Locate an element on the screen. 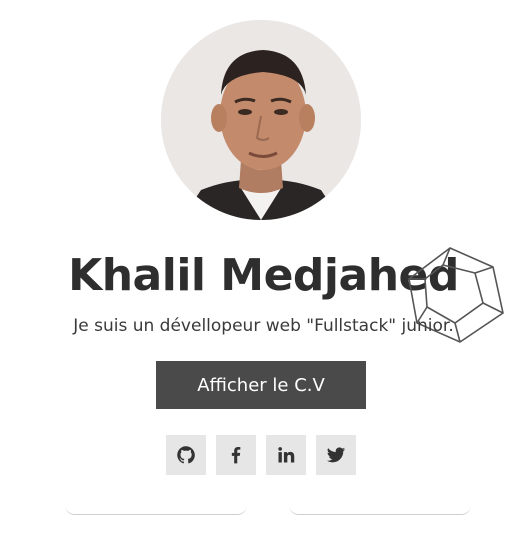 The height and width of the screenshot is (559, 527). linkedin-icon is located at coordinates (286, 455).